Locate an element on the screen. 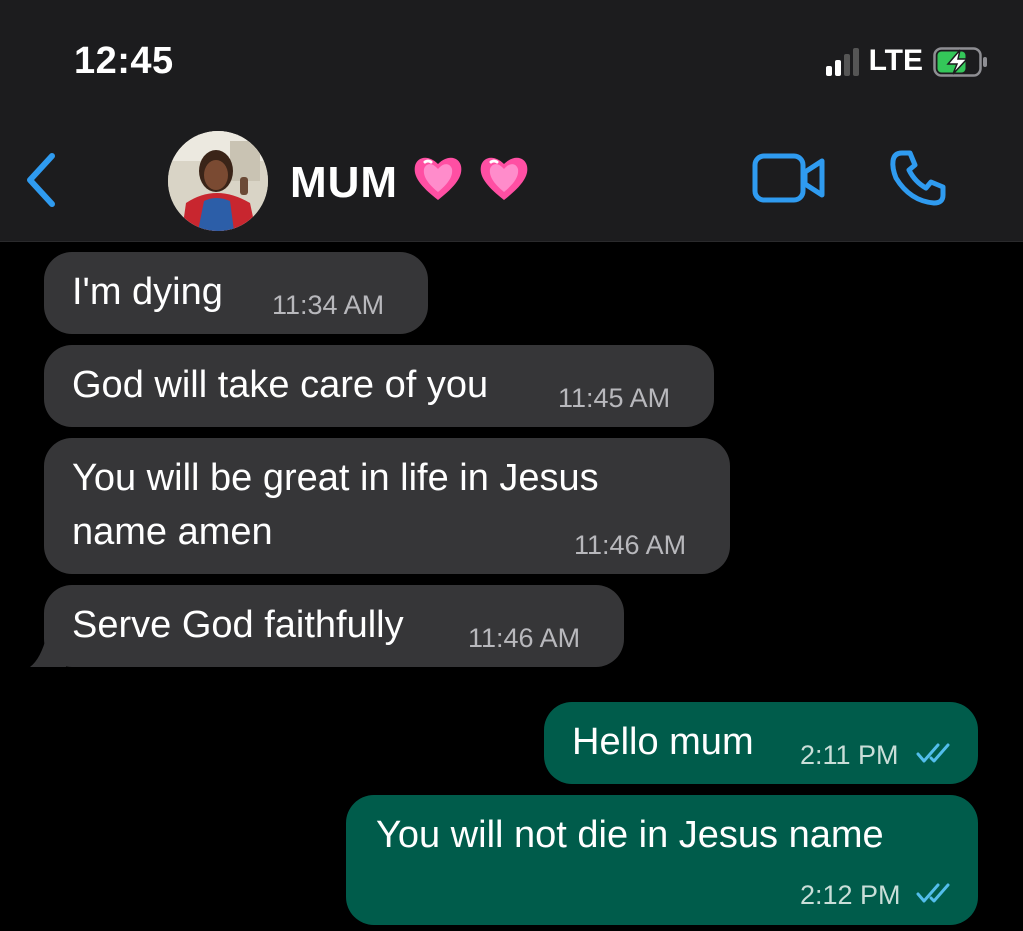 The width and height of the screenshot is (1023, 931). voice-call-button is located at coordinates (918, 180).